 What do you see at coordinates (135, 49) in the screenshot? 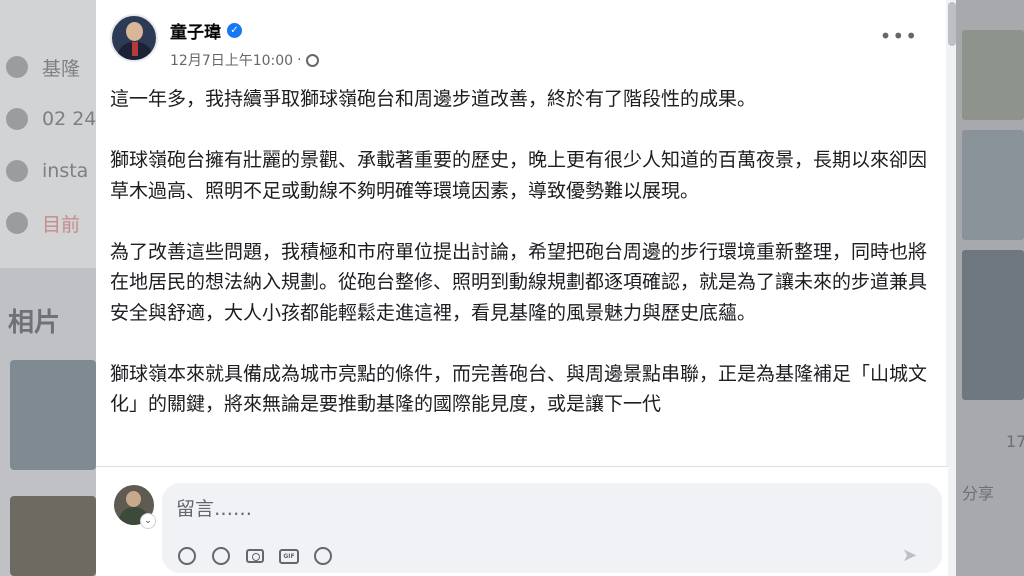
I see `avatar-tie` at bounding box center [135, 49].